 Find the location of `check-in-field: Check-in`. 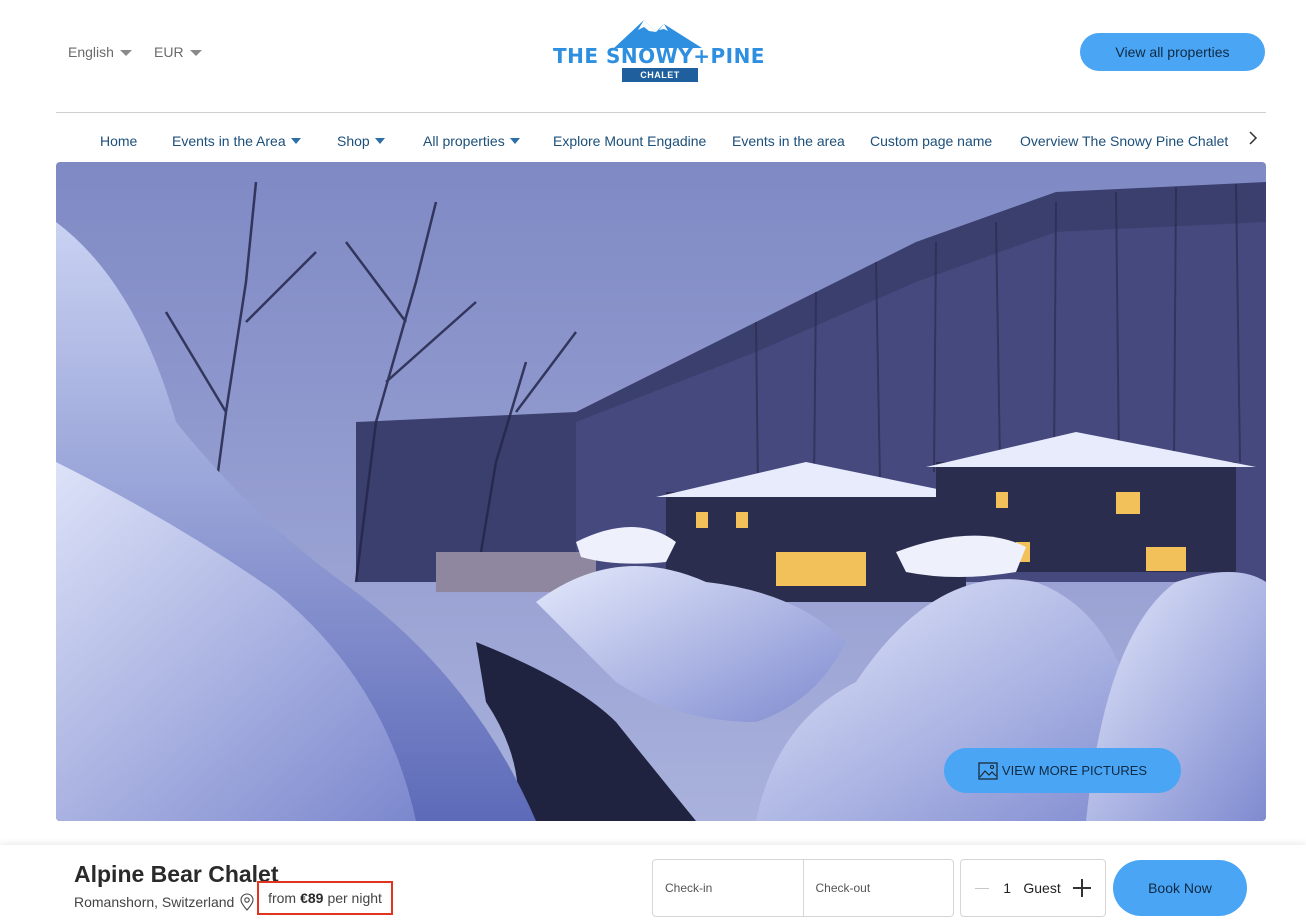

check-in-field: Check-in is located at coordinates (728, 888).